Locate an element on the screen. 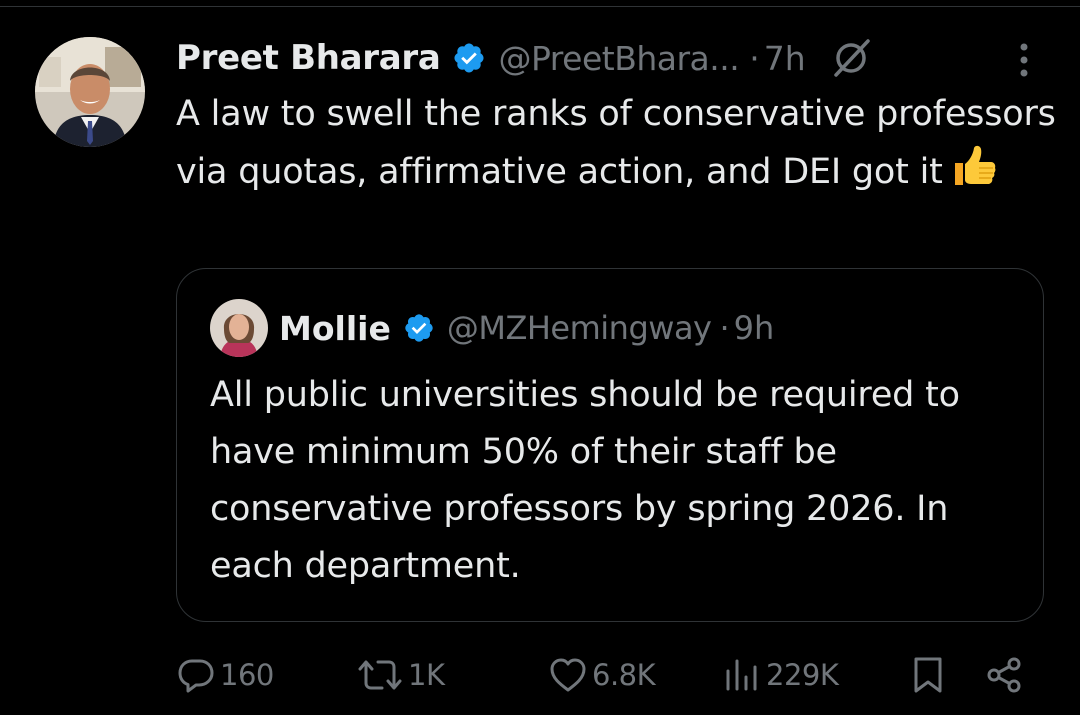 The image size is (1080, 715). quoted-tweet-timestamp: 9h is located at coordinates (754, 328).